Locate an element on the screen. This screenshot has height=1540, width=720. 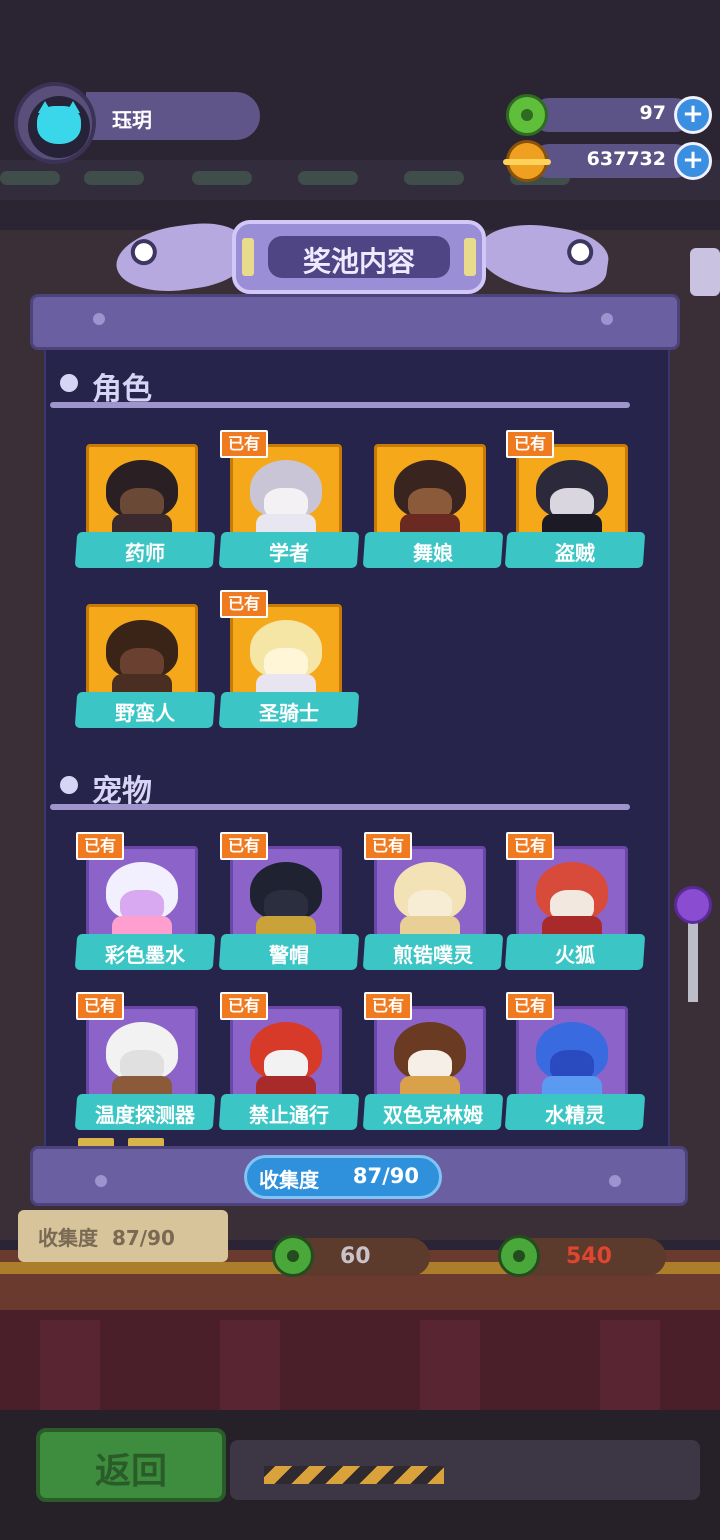
character-card: 圣骑士 已有 is located at coordinates (289, 662).